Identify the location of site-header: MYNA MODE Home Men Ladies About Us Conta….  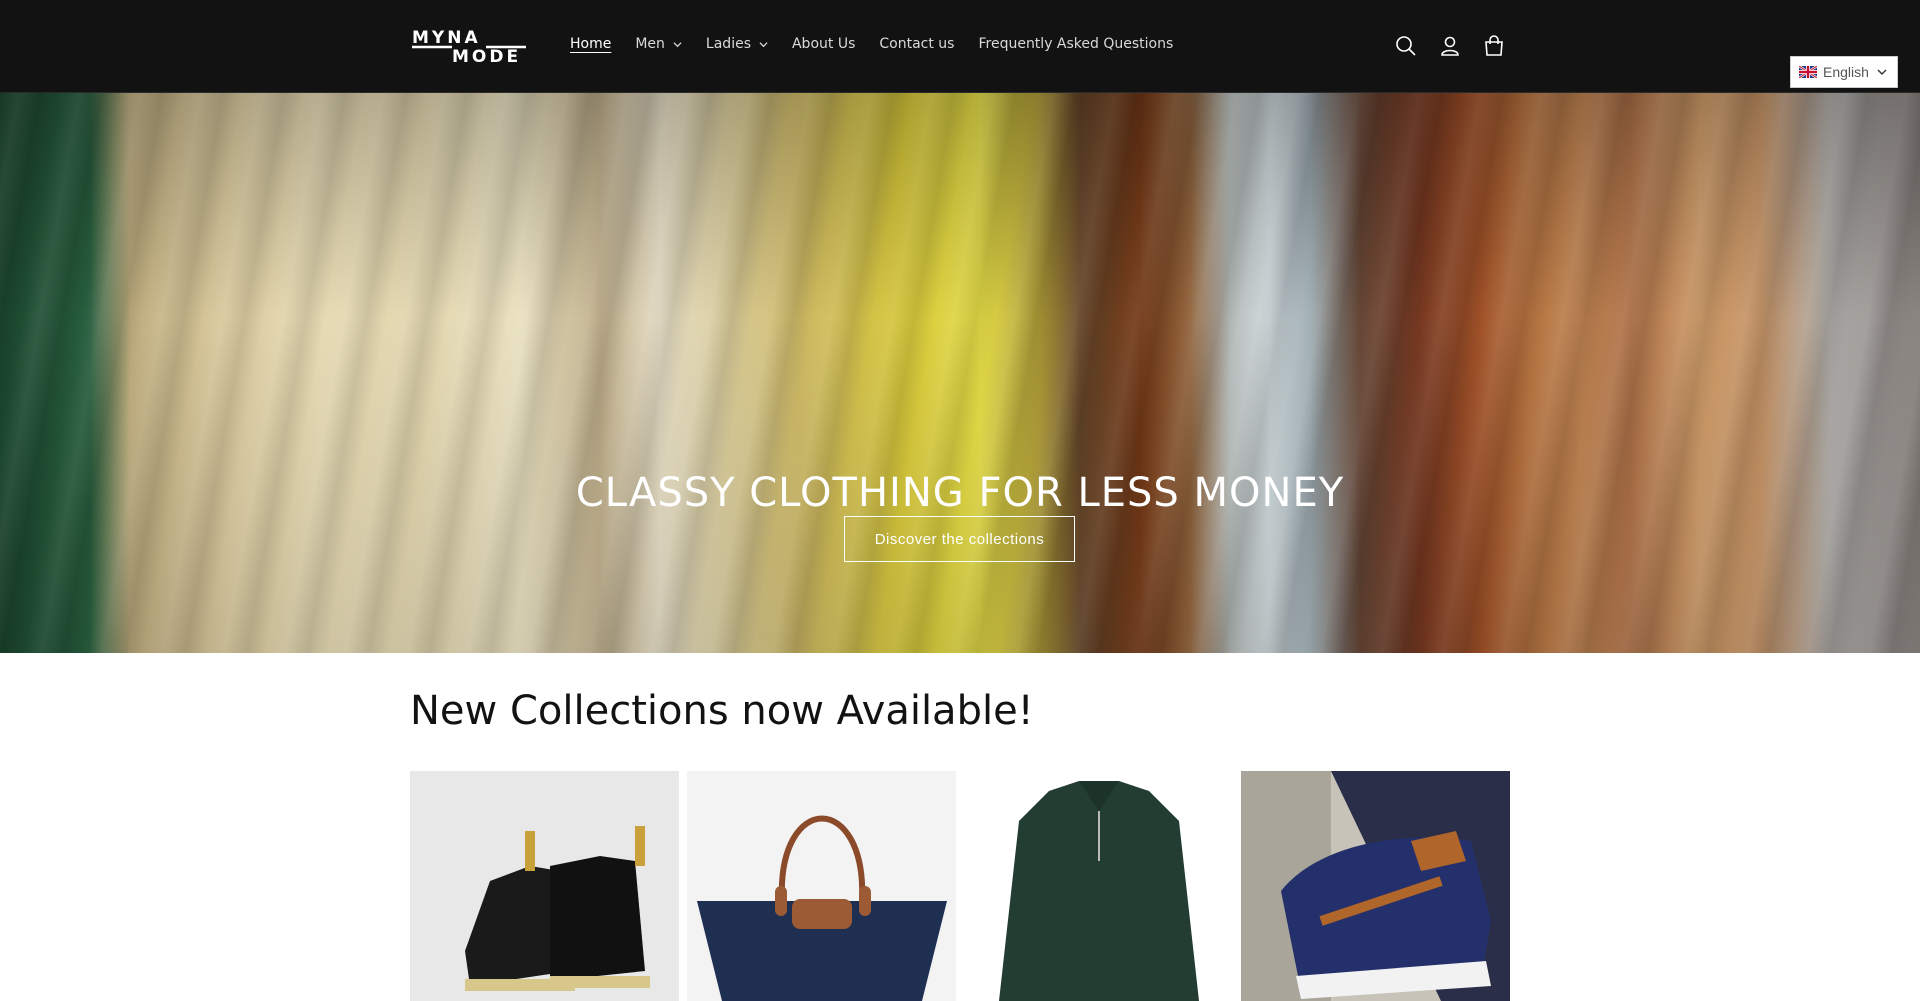
(960, 46).